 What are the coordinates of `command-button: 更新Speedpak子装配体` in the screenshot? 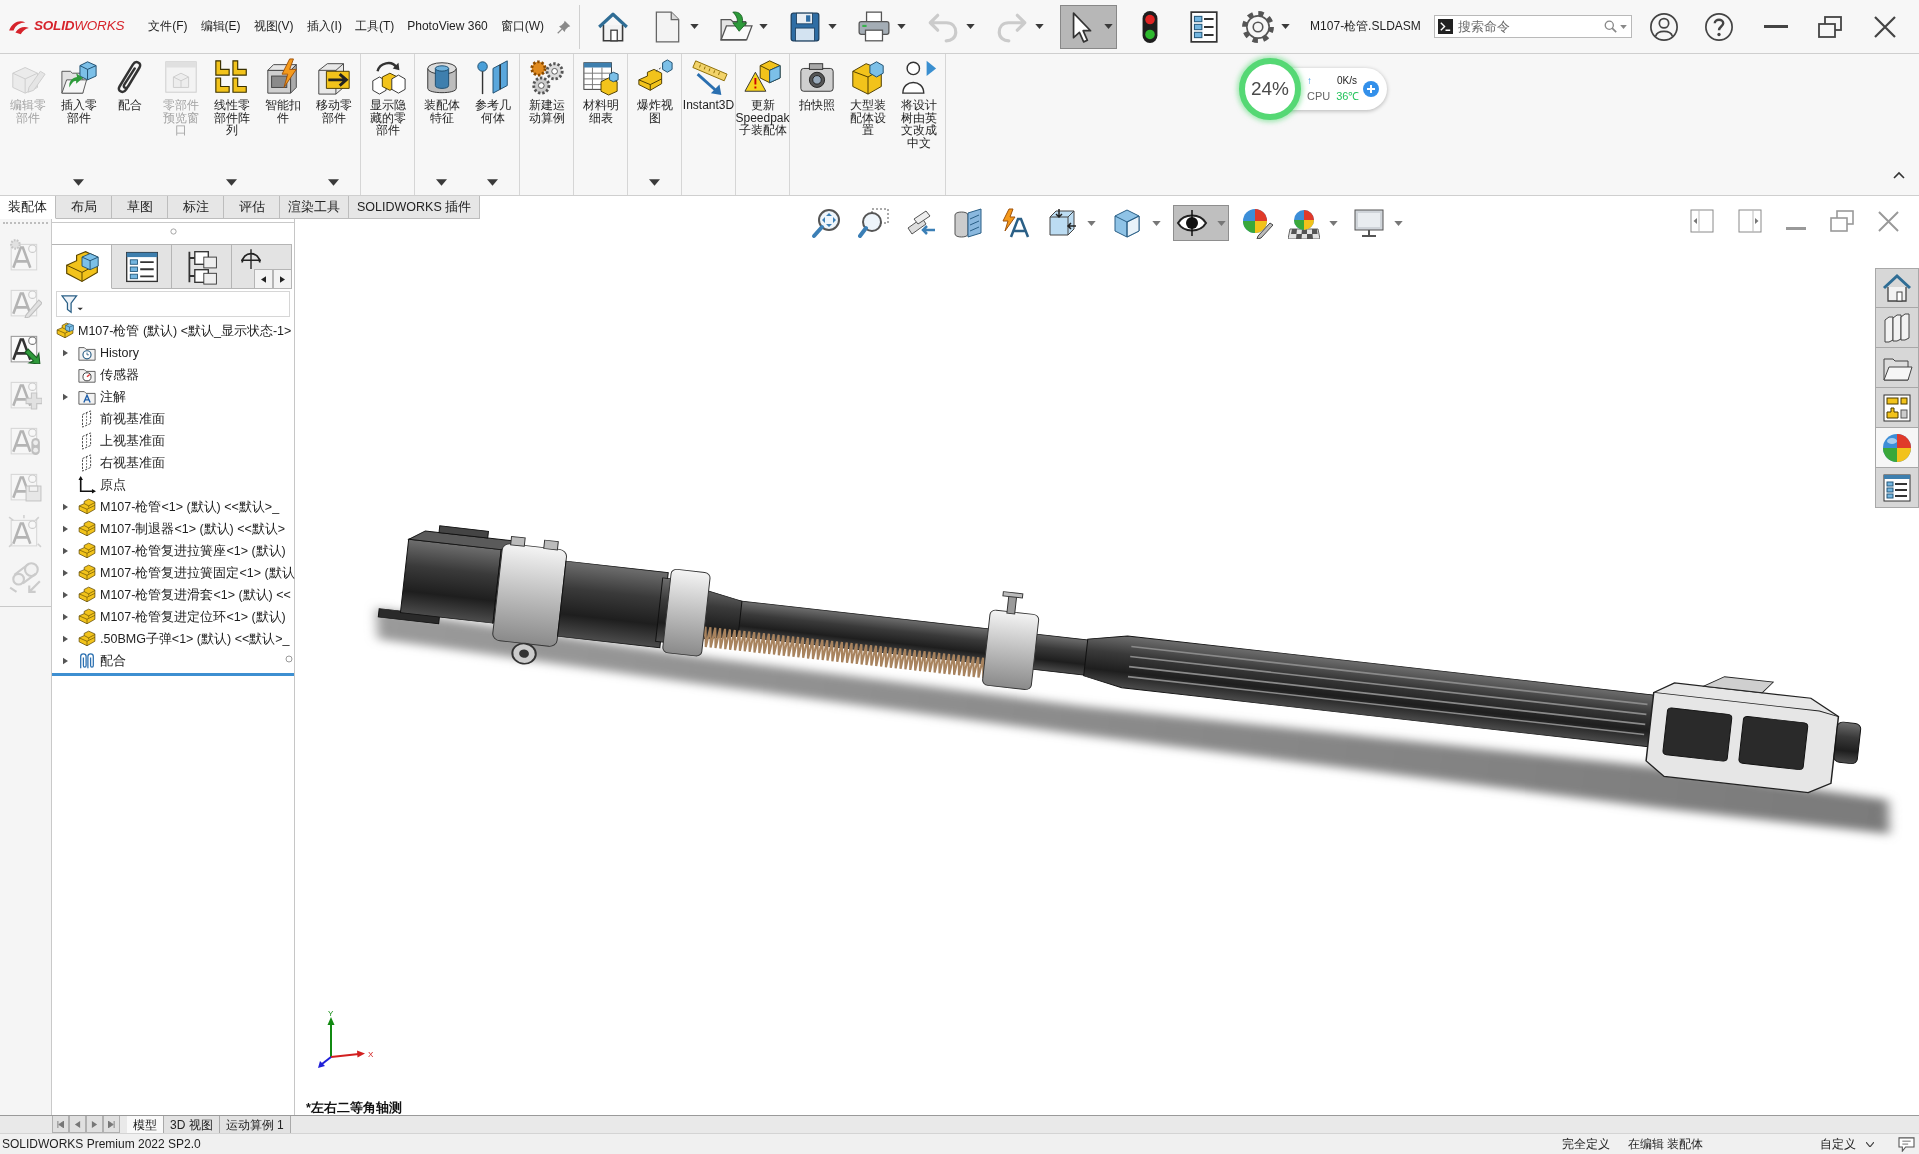 It's located at (762, 124).